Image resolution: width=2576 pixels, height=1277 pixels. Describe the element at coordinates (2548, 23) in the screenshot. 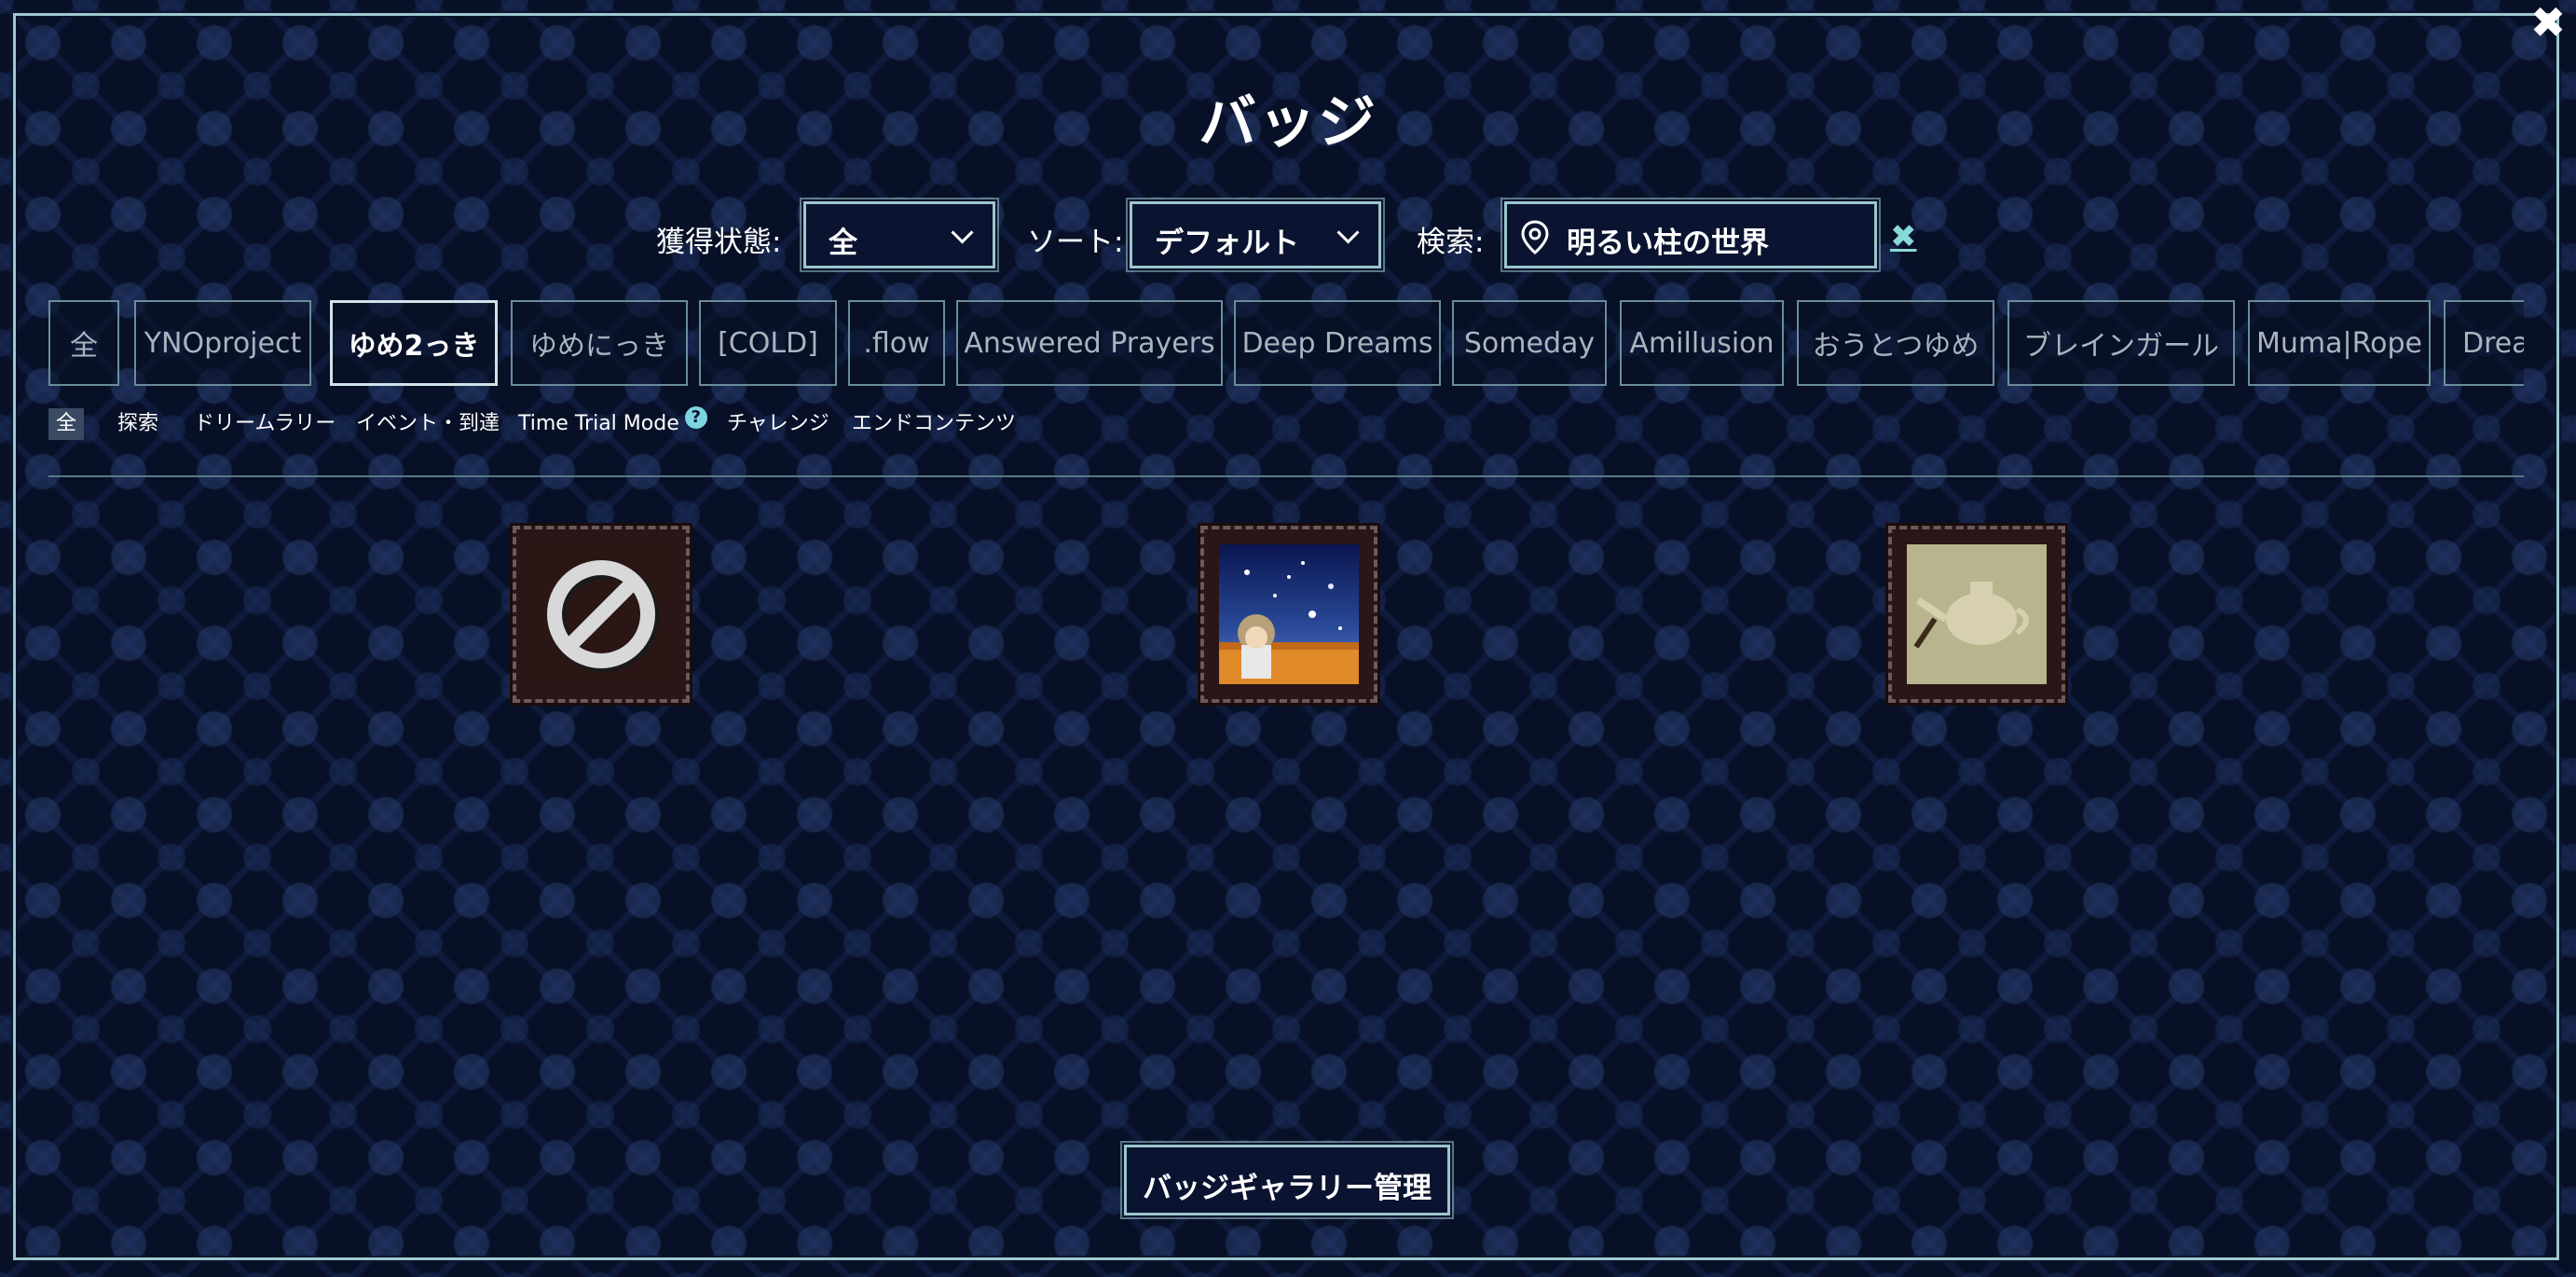

I see `close-icon: ✖` at that location.